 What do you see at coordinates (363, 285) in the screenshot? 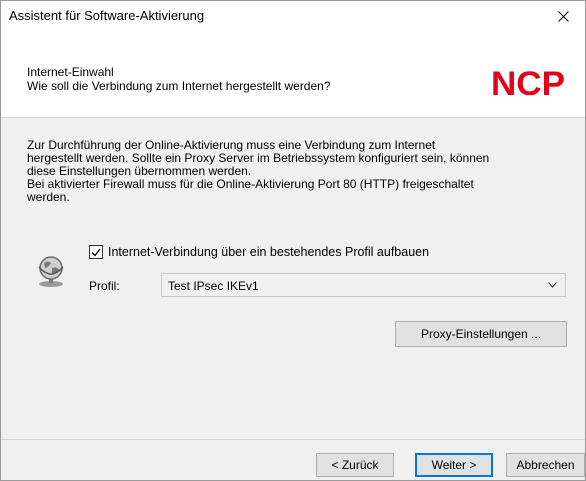
I see `profile-select: Test IPsec IKEv1` at bounding box center [363, 285].